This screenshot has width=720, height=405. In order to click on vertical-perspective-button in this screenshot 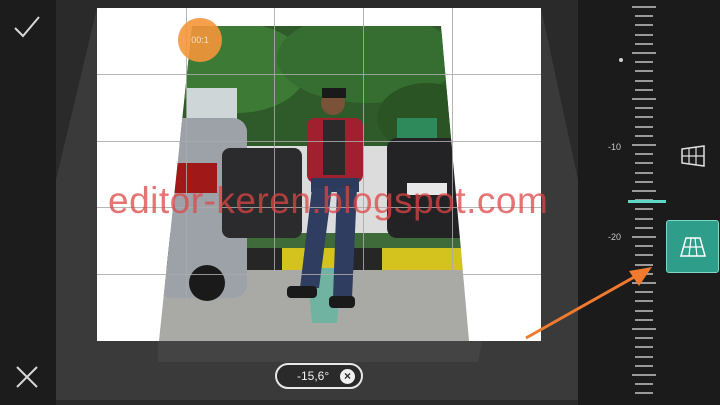, I will do `click(692, 246)`.